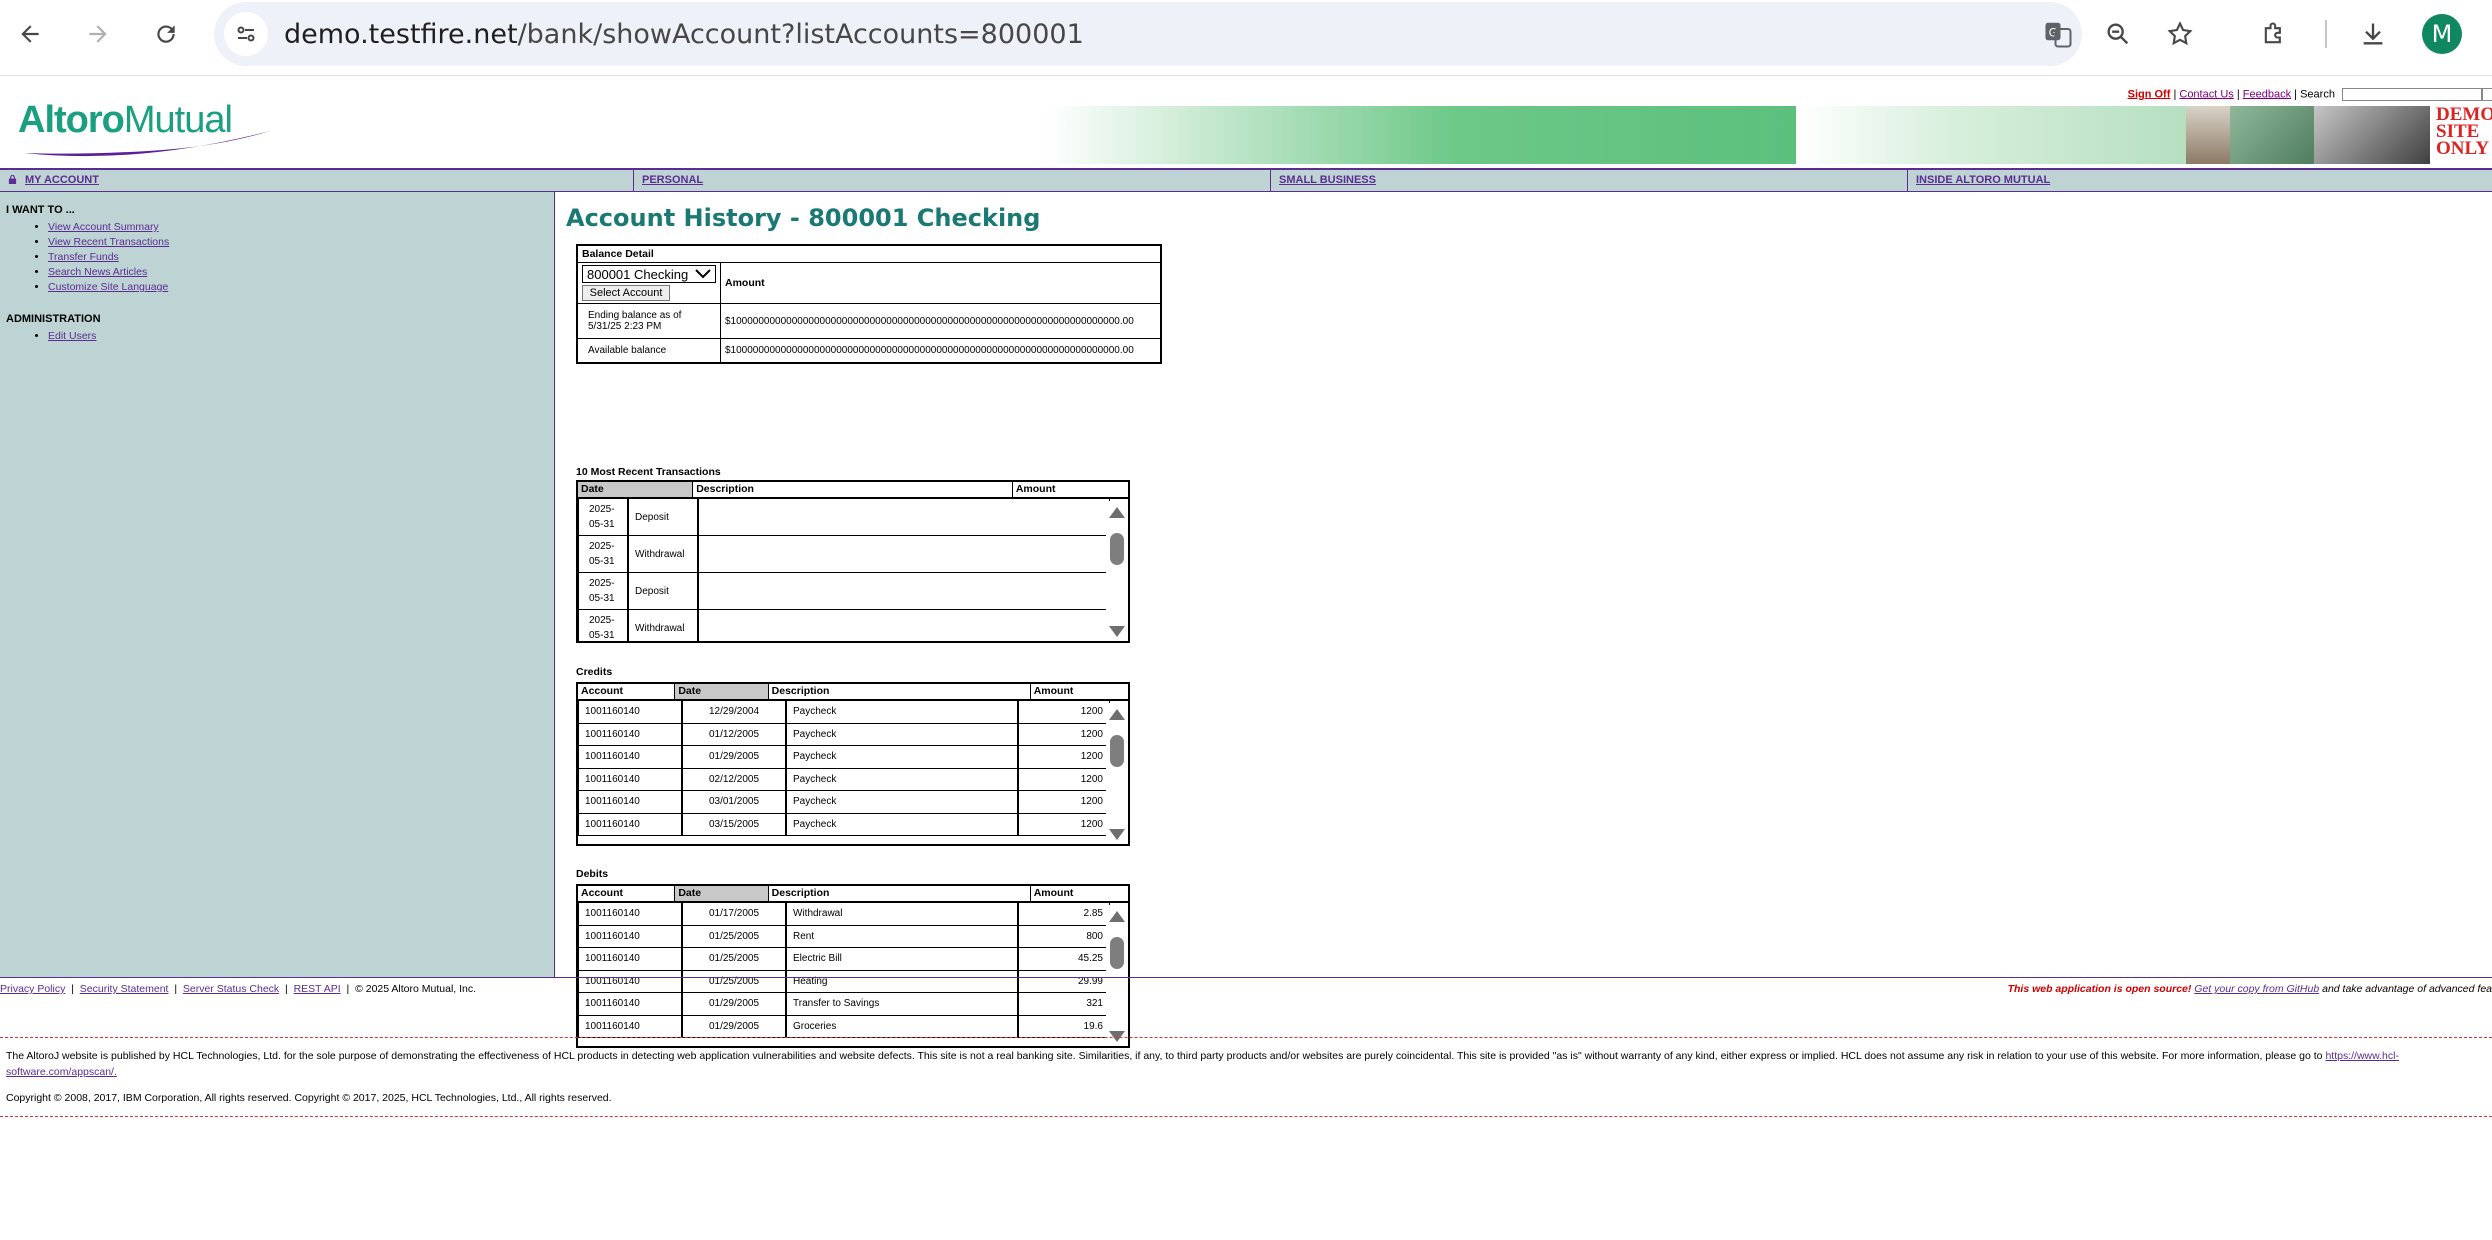 Image resolution: width=2492 pixels, height=1240 pixels. Describe the element at coordinates (853, 712) in the screenshot. I see `table-row: 1001160140 12/29/2004 Paycheck 1200` at that location.